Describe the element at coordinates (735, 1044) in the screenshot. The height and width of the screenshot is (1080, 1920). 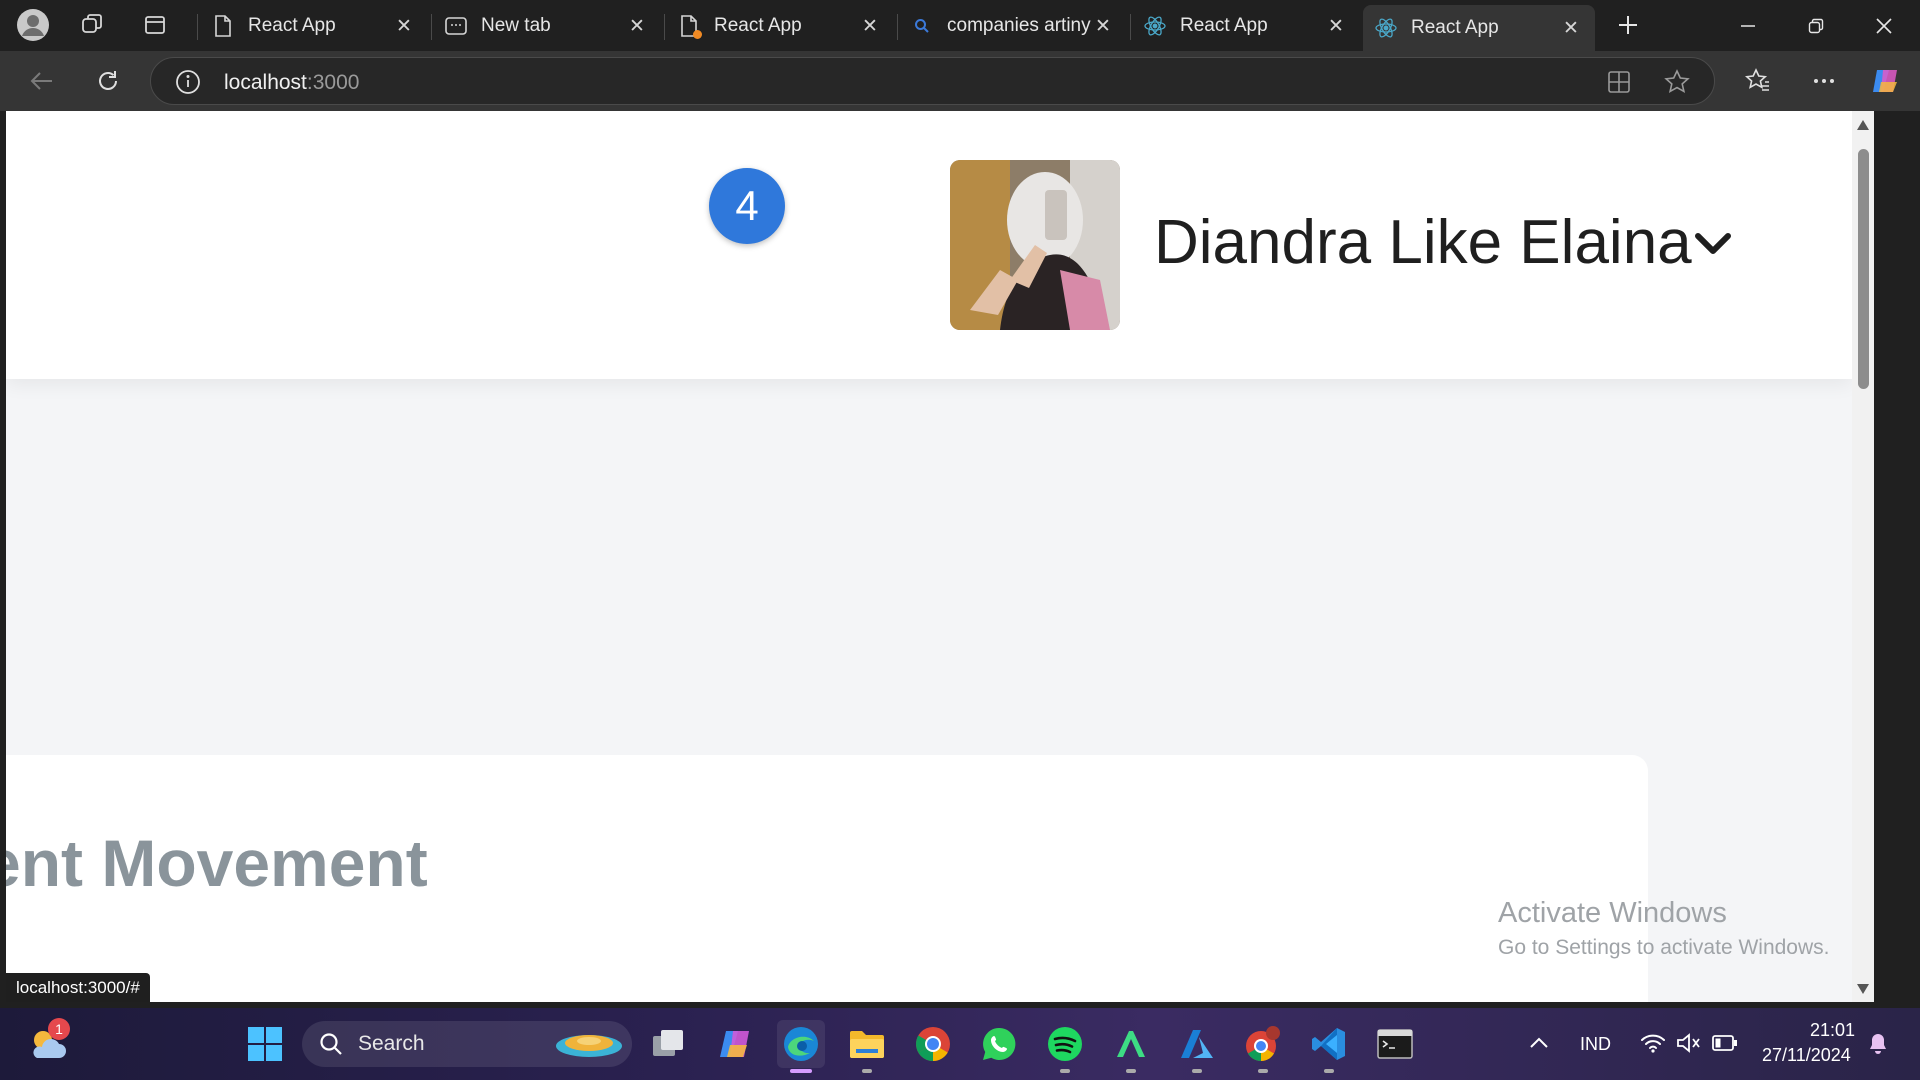
I see `copilot-app-icon` at that location.